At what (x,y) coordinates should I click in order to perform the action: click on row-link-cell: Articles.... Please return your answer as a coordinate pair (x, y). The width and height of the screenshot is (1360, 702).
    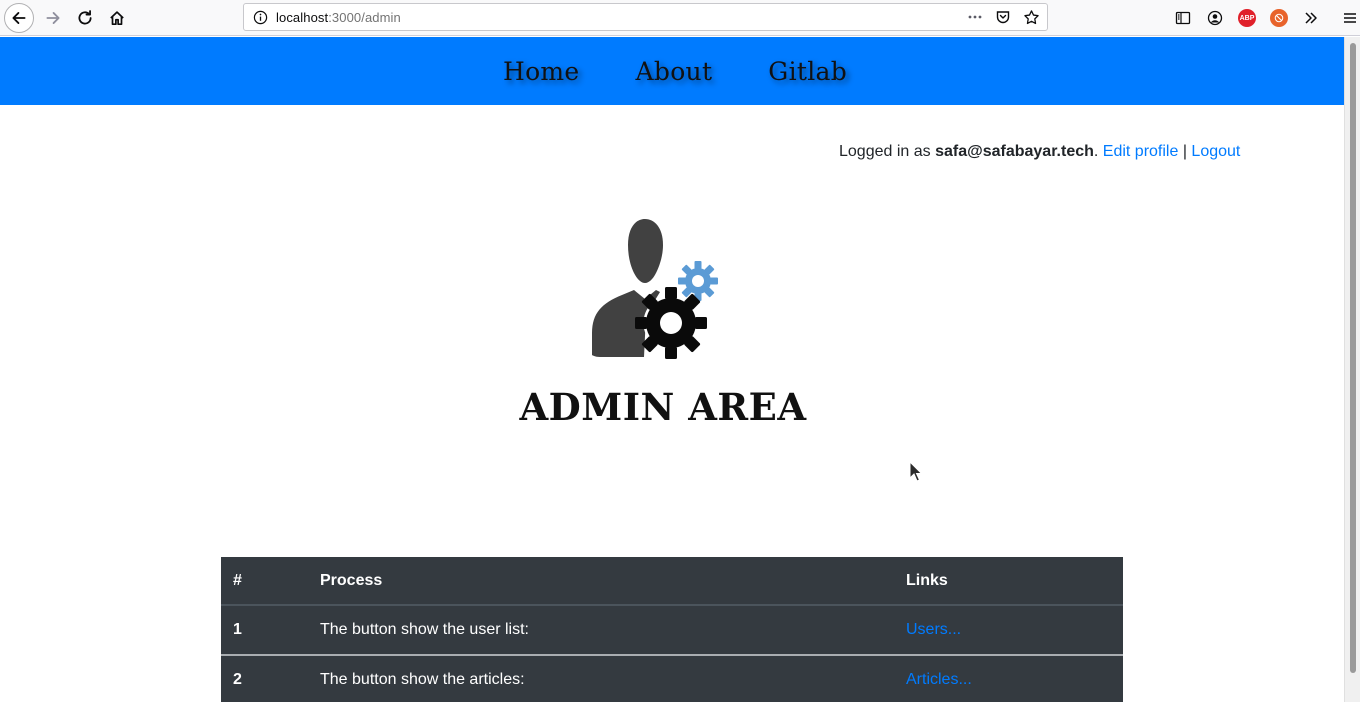
    Looking at the image, I should click on (1008, 678).